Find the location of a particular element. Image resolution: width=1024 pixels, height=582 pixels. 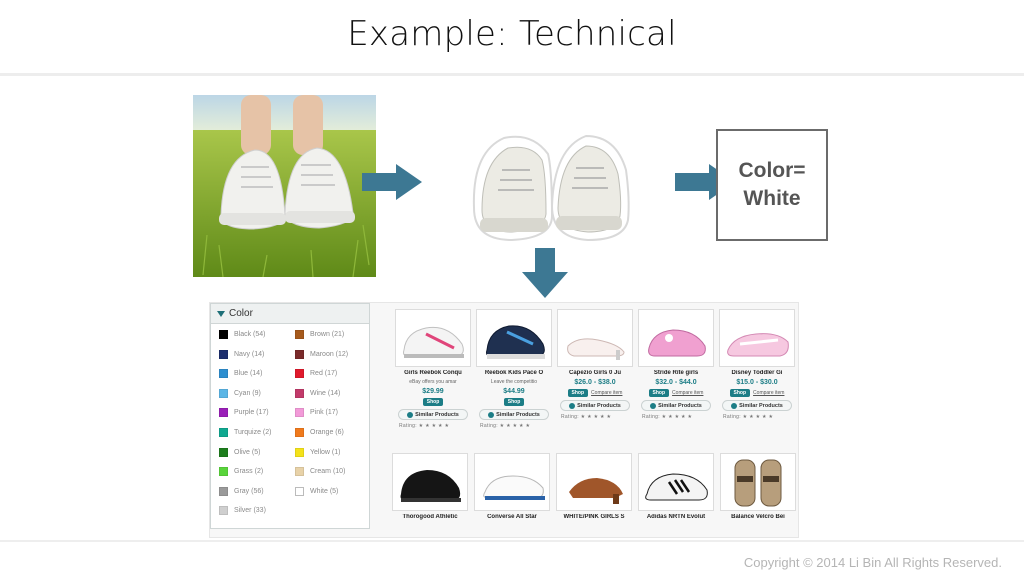

product-price: $26.0 - $38.0 is located at coordinates (595, 382).